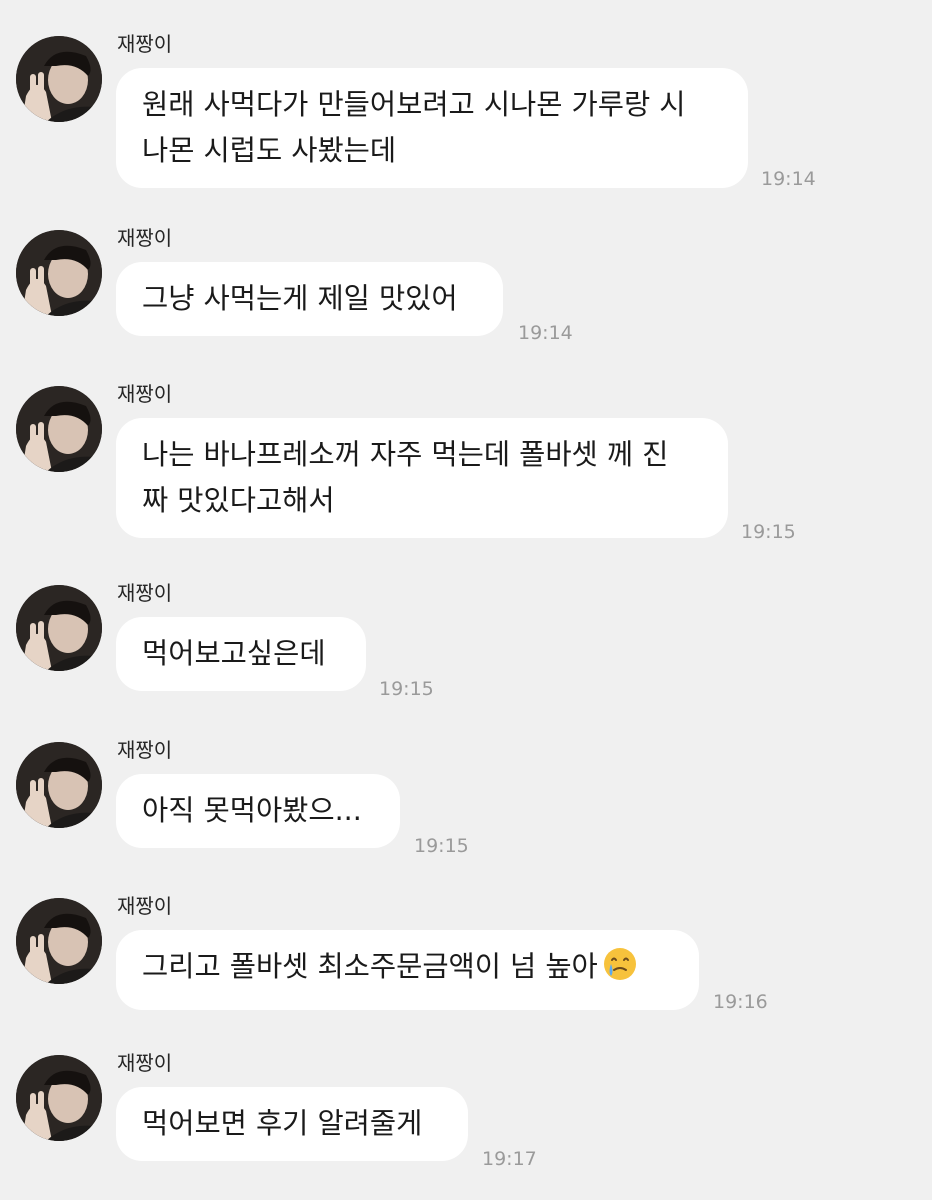 The width and height of the screenshot is (932, 1200). I want to click on message-bubble: 먹어보고싶은데, so click(241, 654).